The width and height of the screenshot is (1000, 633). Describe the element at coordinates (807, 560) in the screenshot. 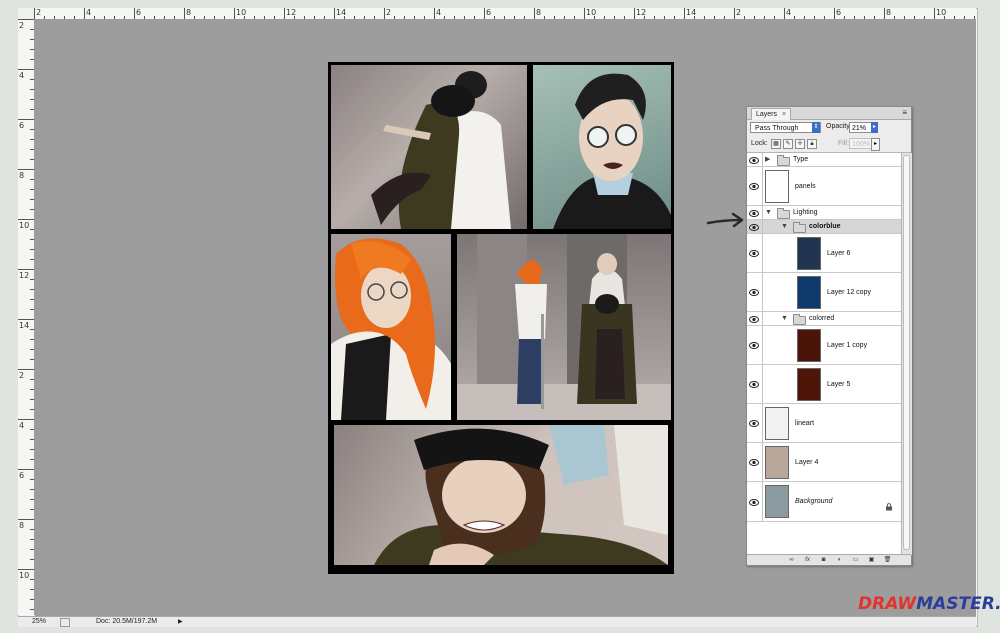

I see `fx-icon: fx` at that location.